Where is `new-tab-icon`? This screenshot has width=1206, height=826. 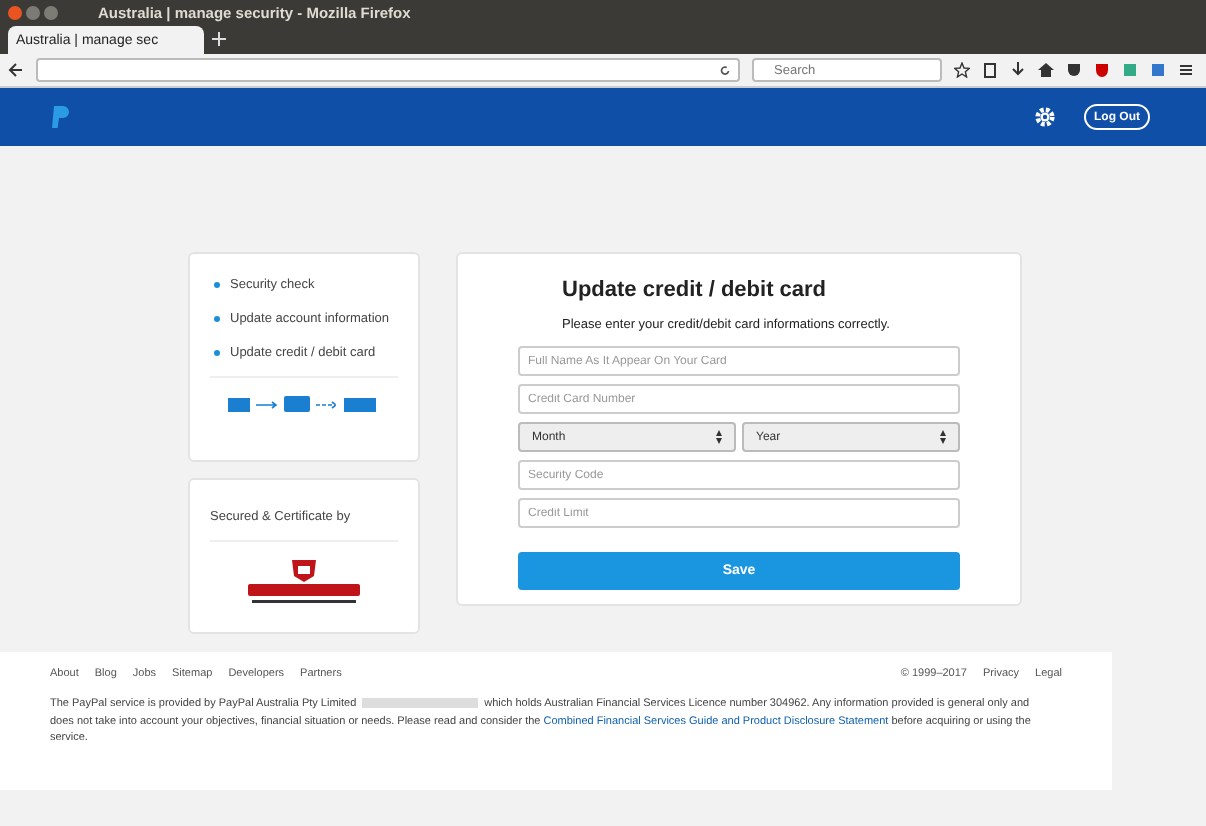
new-tab-icon is located at coordinates (219, 39).